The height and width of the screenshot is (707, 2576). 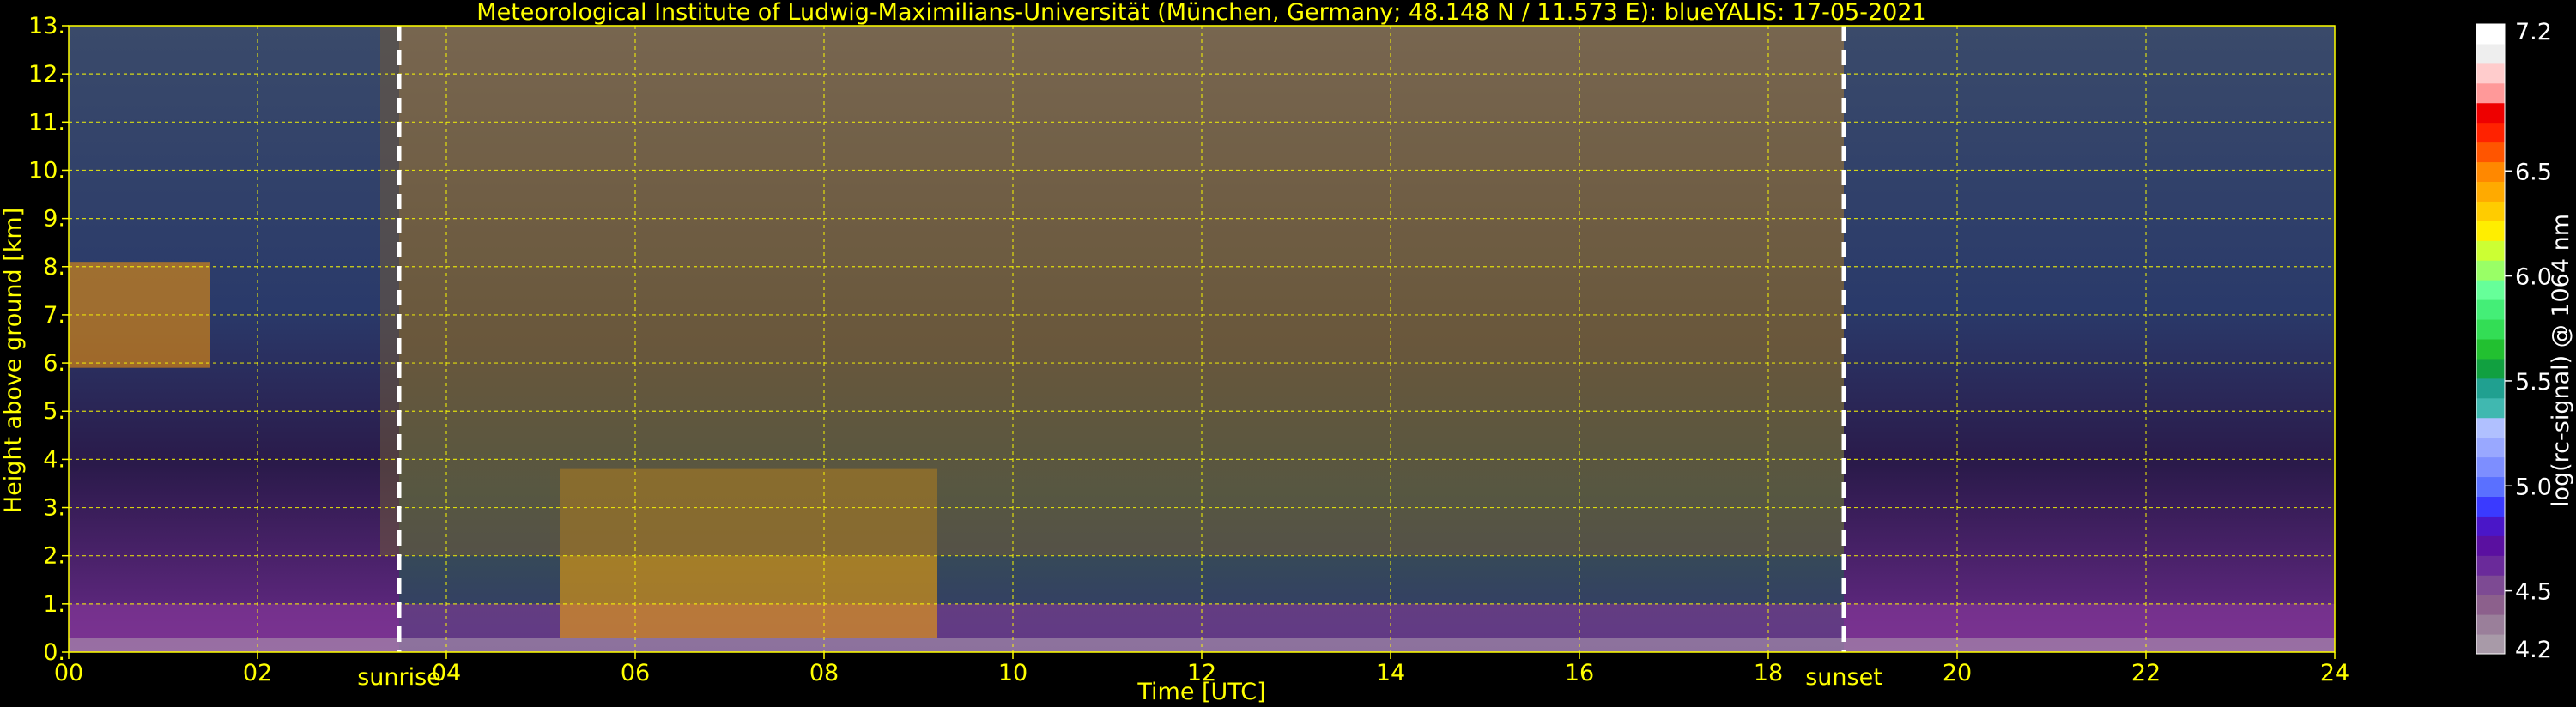 What do you see at coordinates (46, 171) in the screenshot?
I see `y-tick-label: 10.` at bounding box center [46, 171].